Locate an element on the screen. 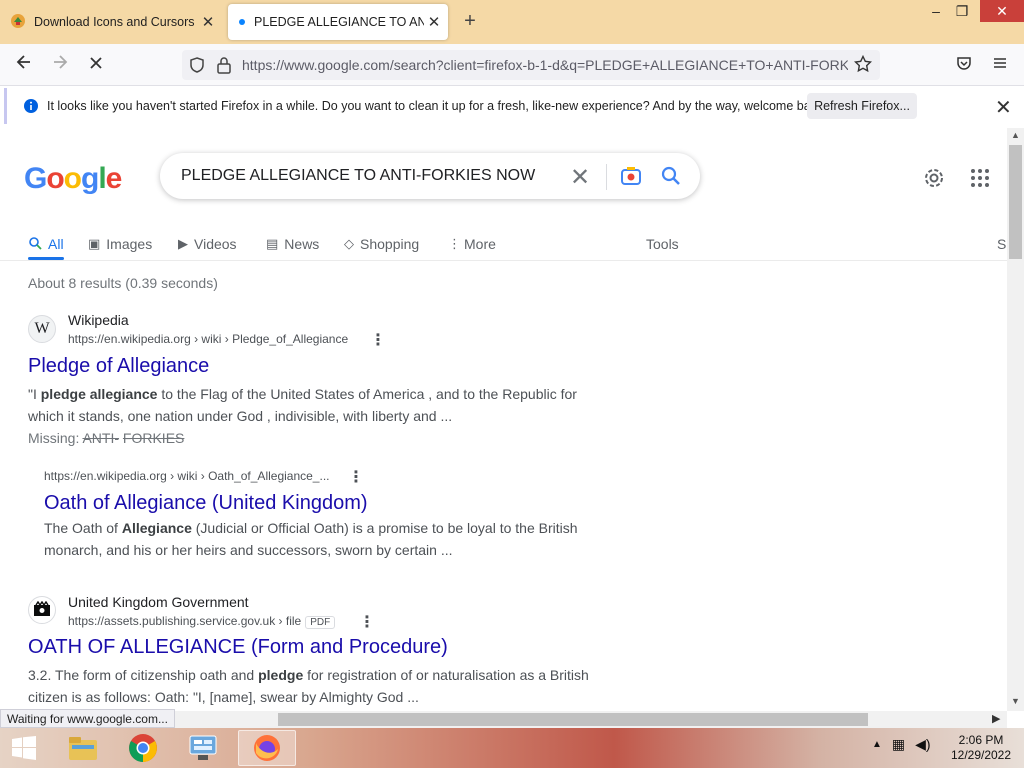 Image resolution: width=1024 pixels, height=768 pixels. restore-window-button: ❐ is located at coordinates (962, 11).